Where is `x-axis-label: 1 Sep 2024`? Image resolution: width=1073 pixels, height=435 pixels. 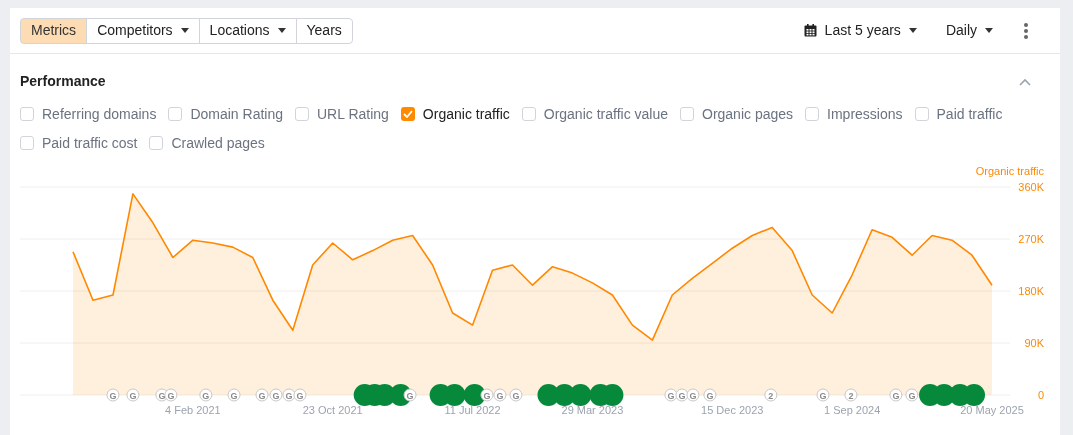
x-axis-label: 1 Sep 2024 is located at coordinates (852, 410).